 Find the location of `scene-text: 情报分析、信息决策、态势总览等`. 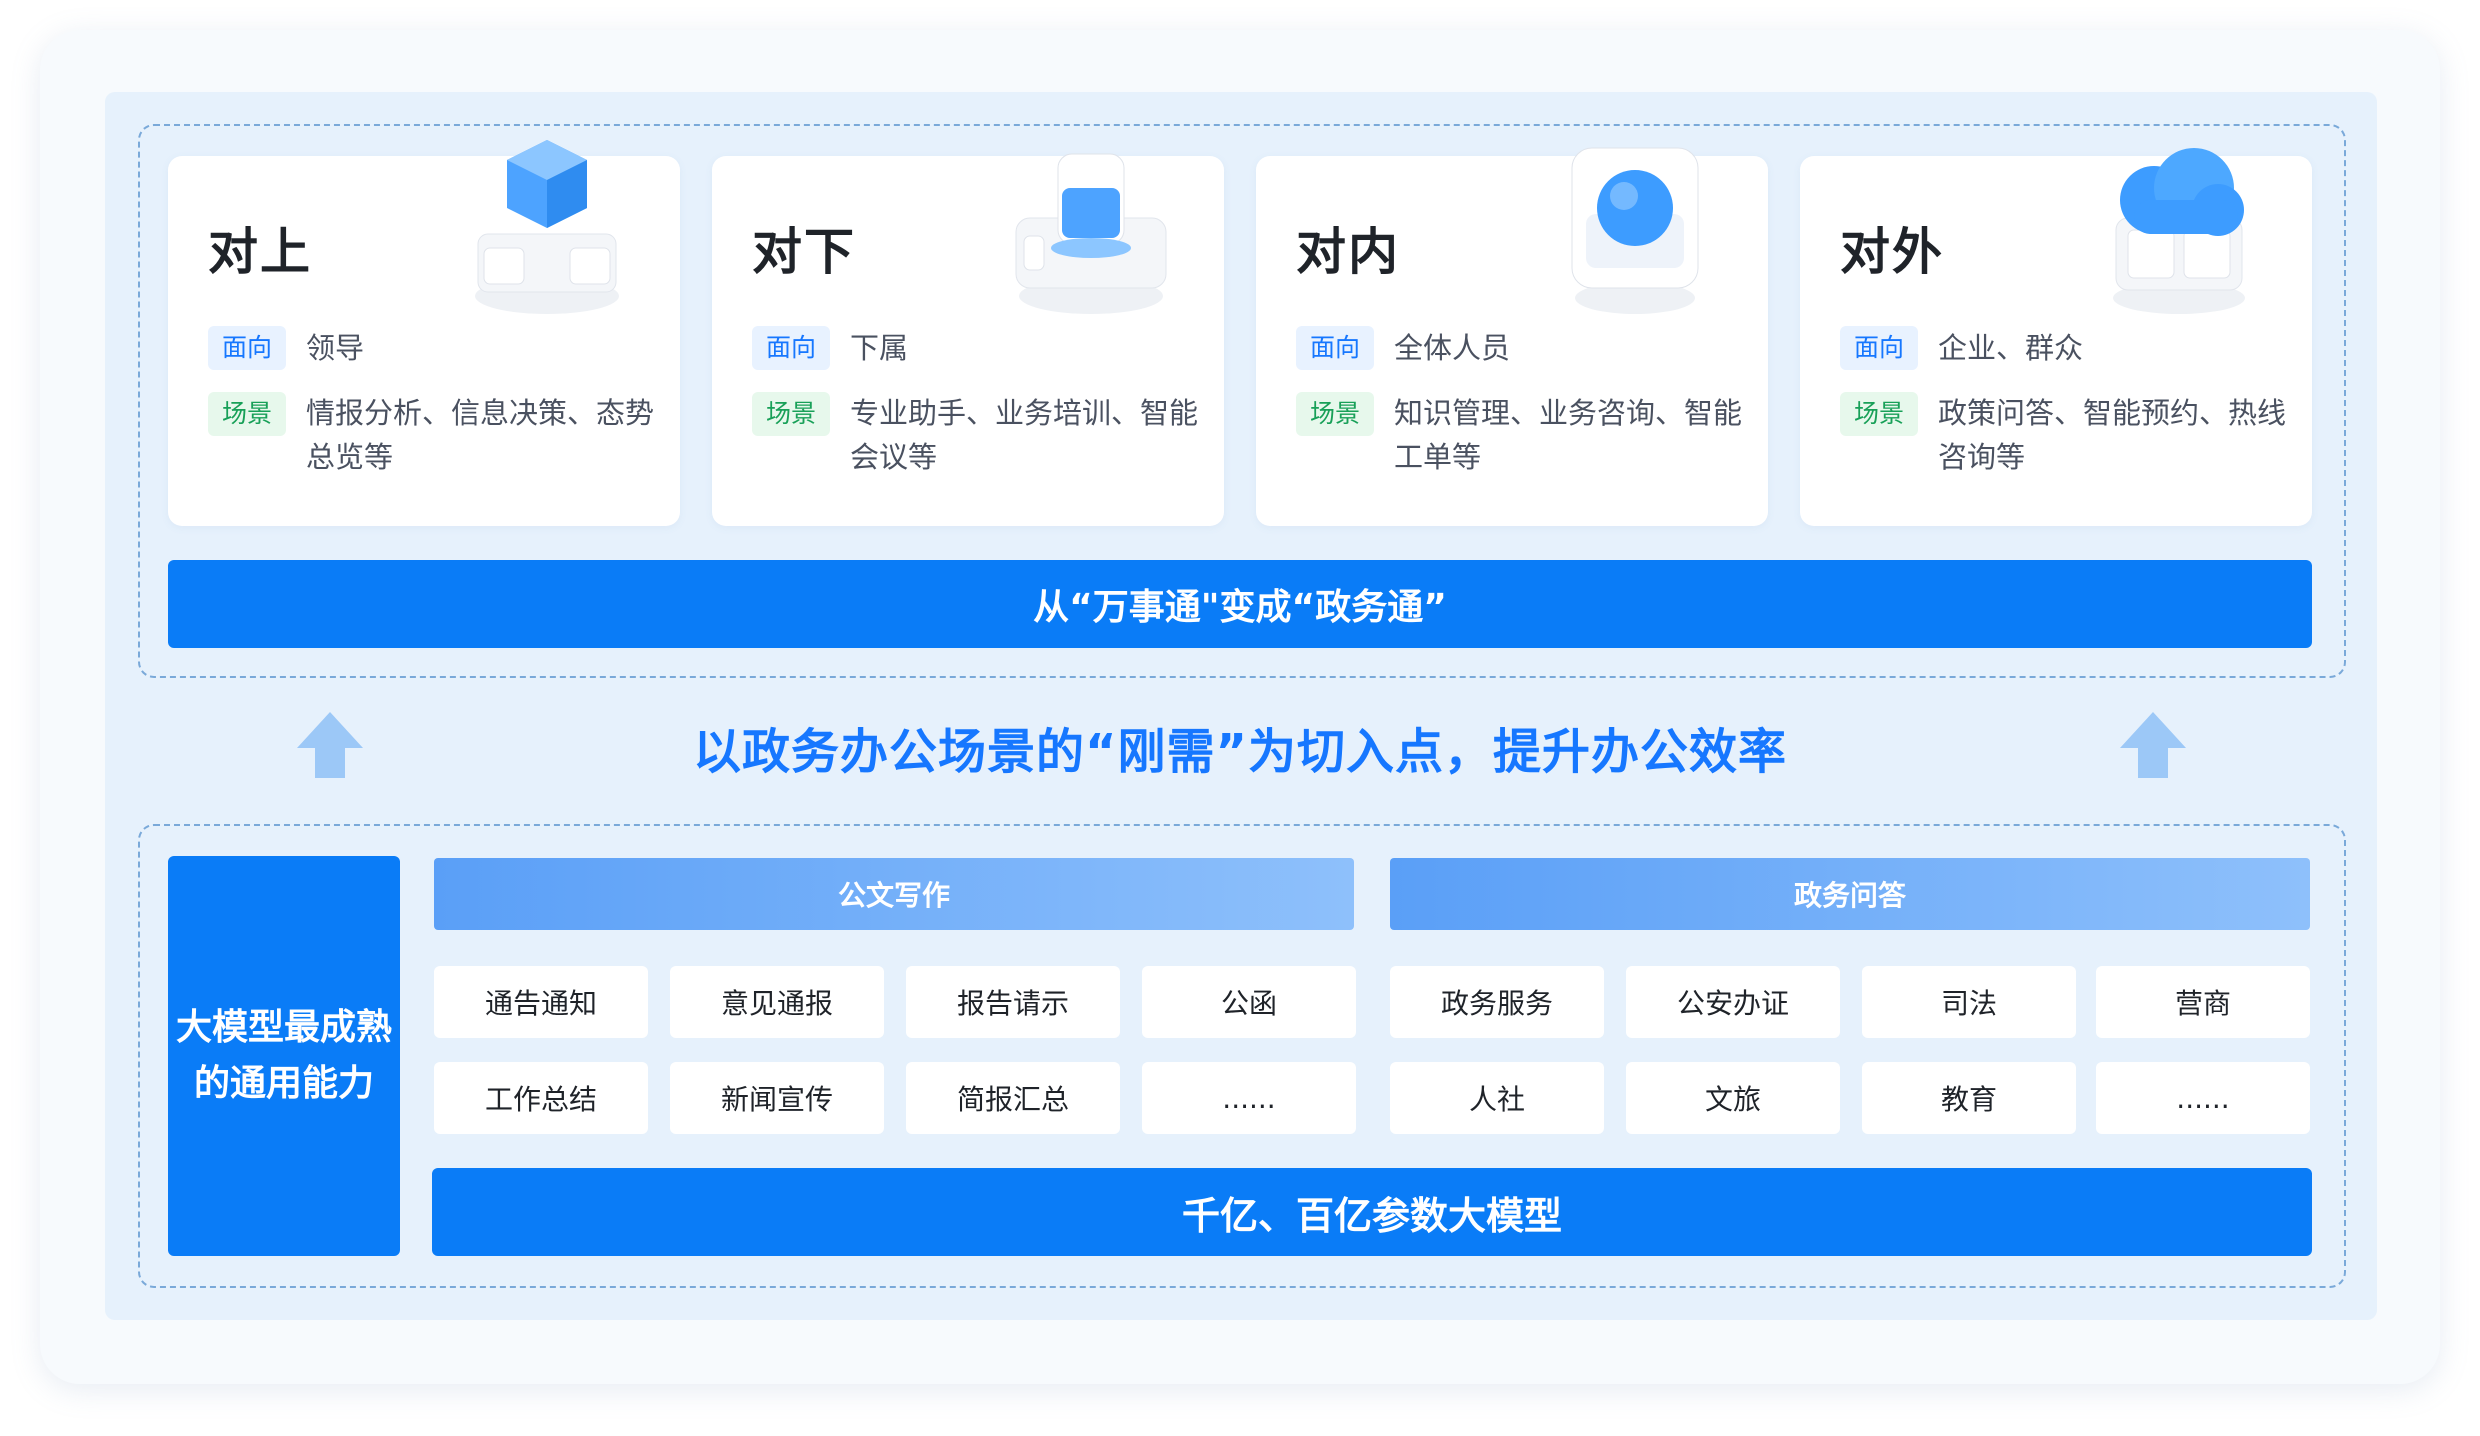

scene-text: 情报分析、信息决策、态势总览等 is located at coordinates (480, 435).